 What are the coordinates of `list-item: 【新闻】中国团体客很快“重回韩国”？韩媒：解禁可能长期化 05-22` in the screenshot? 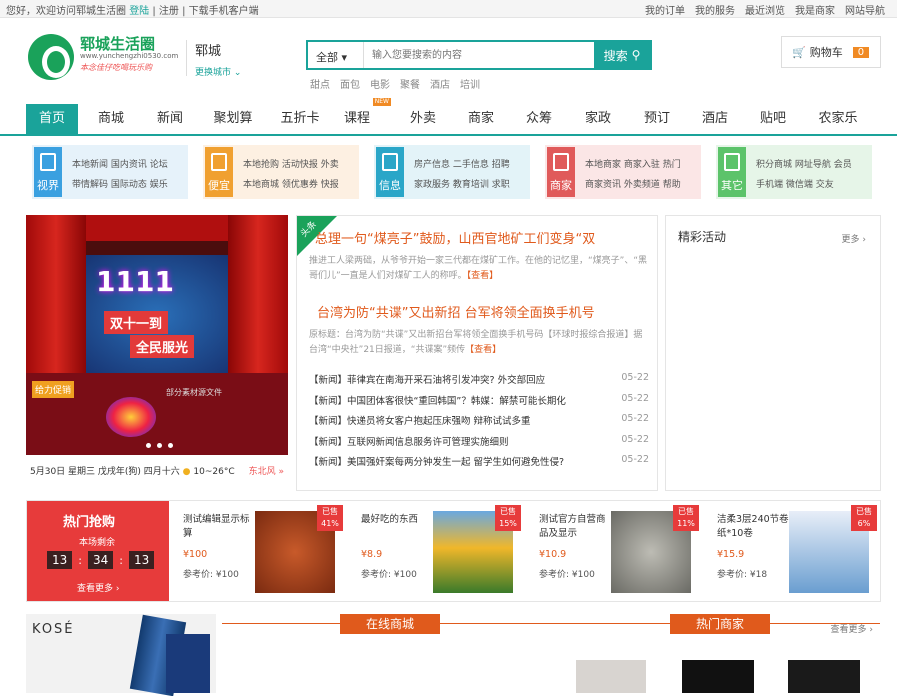 It's located at (479, 403).